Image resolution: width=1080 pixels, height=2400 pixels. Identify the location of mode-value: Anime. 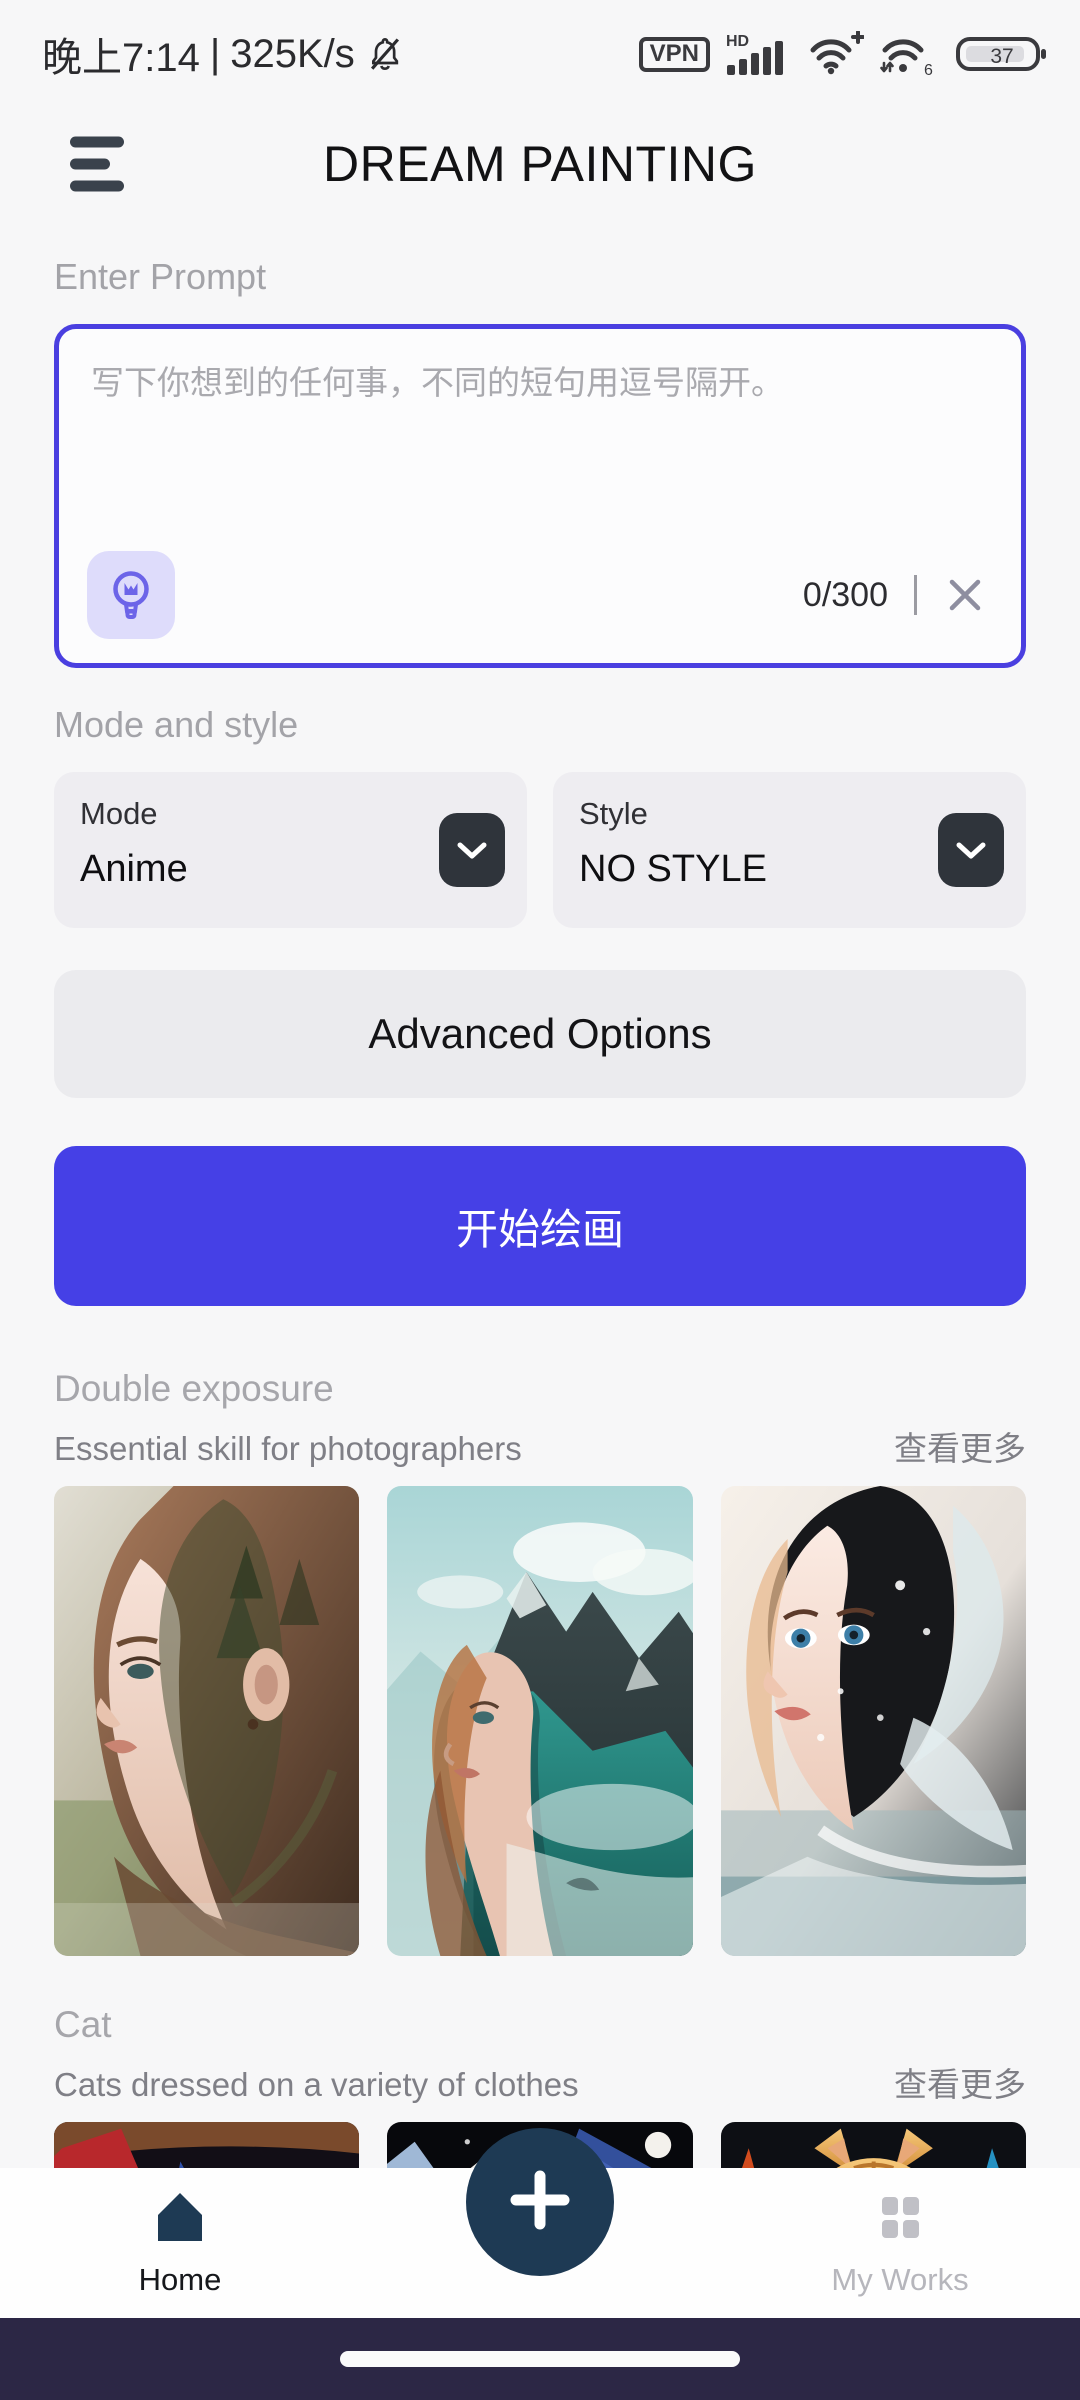
(134, 869).